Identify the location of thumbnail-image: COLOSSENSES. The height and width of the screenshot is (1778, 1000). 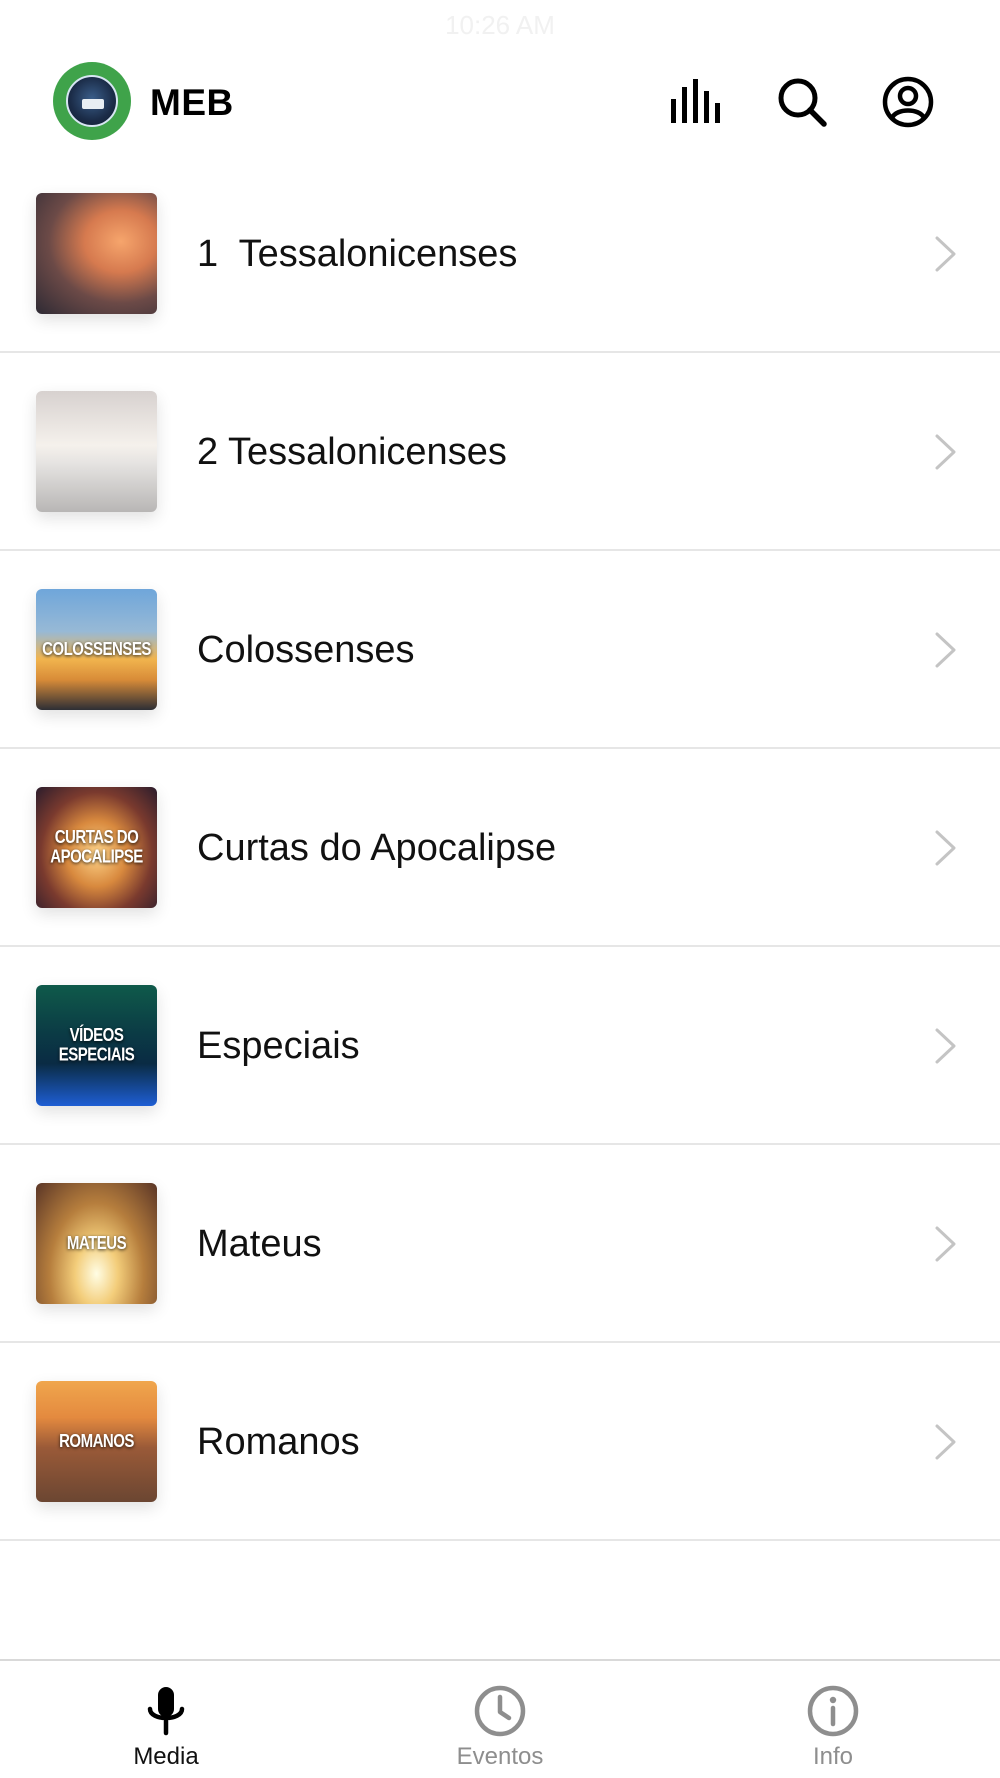
(96, 649).